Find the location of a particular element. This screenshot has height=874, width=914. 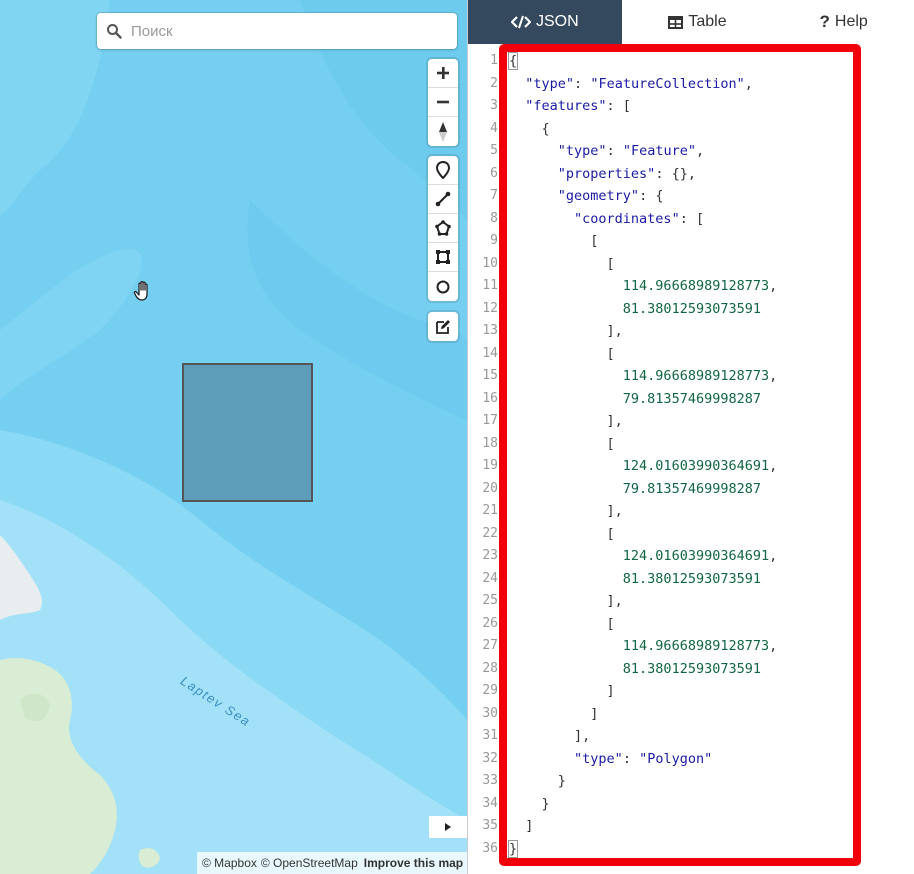

draw-circle-button is located at coordinates (443, 286).